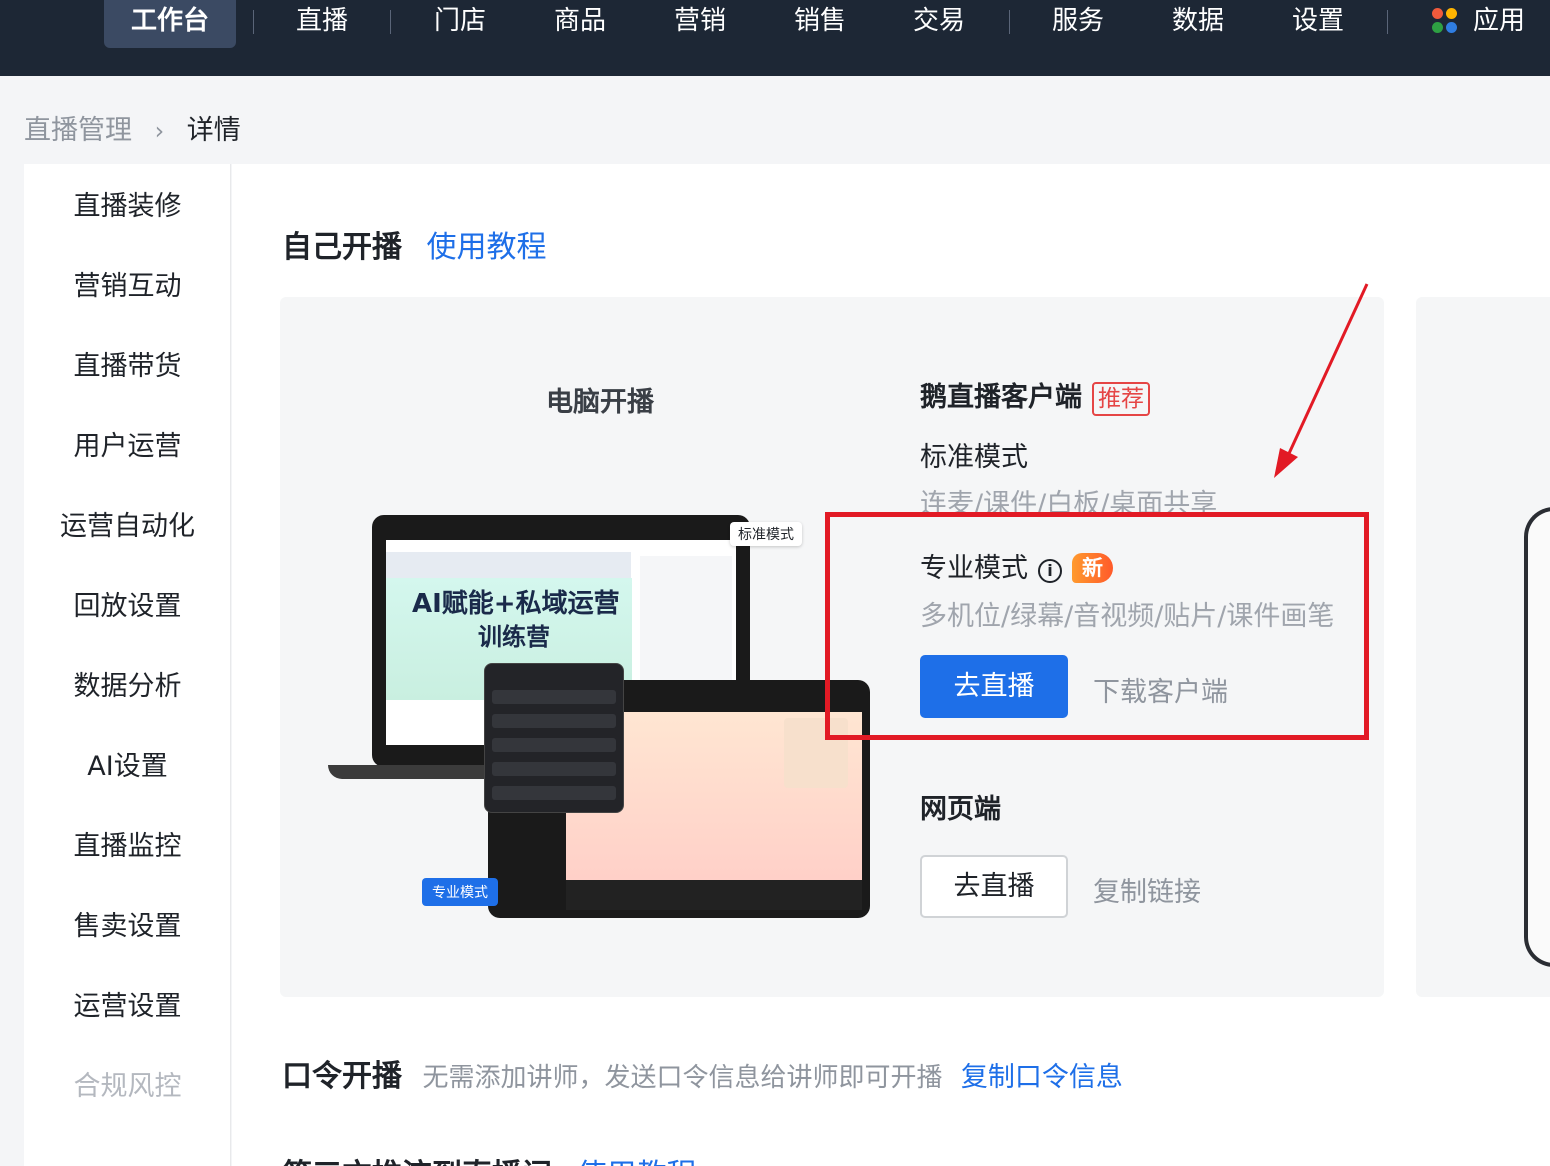  What do you see at coordinates (322, 24) in the screenshot?
I see `nav-live: 直播` at bounding box center [322, 24].